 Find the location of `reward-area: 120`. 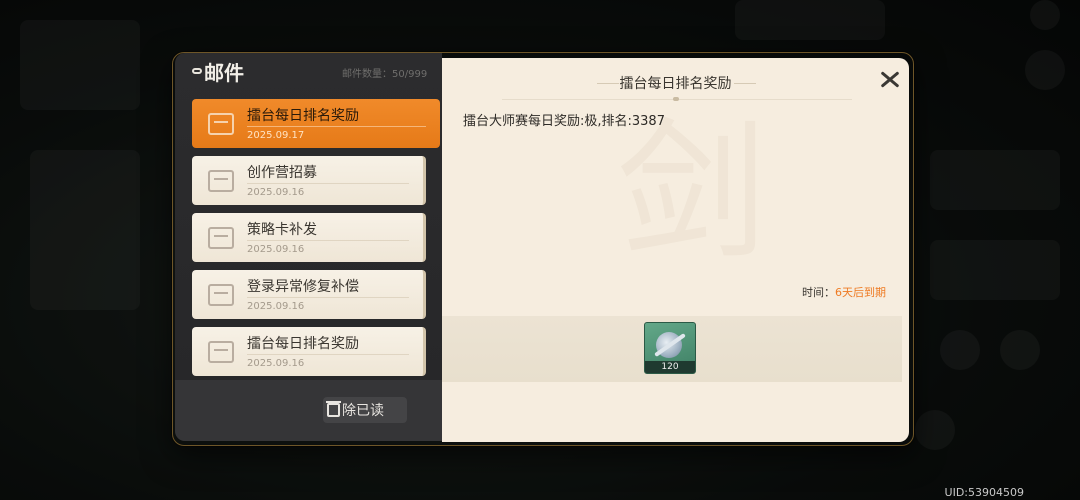

reward-area: 120 is located at coordinates (672, 349).